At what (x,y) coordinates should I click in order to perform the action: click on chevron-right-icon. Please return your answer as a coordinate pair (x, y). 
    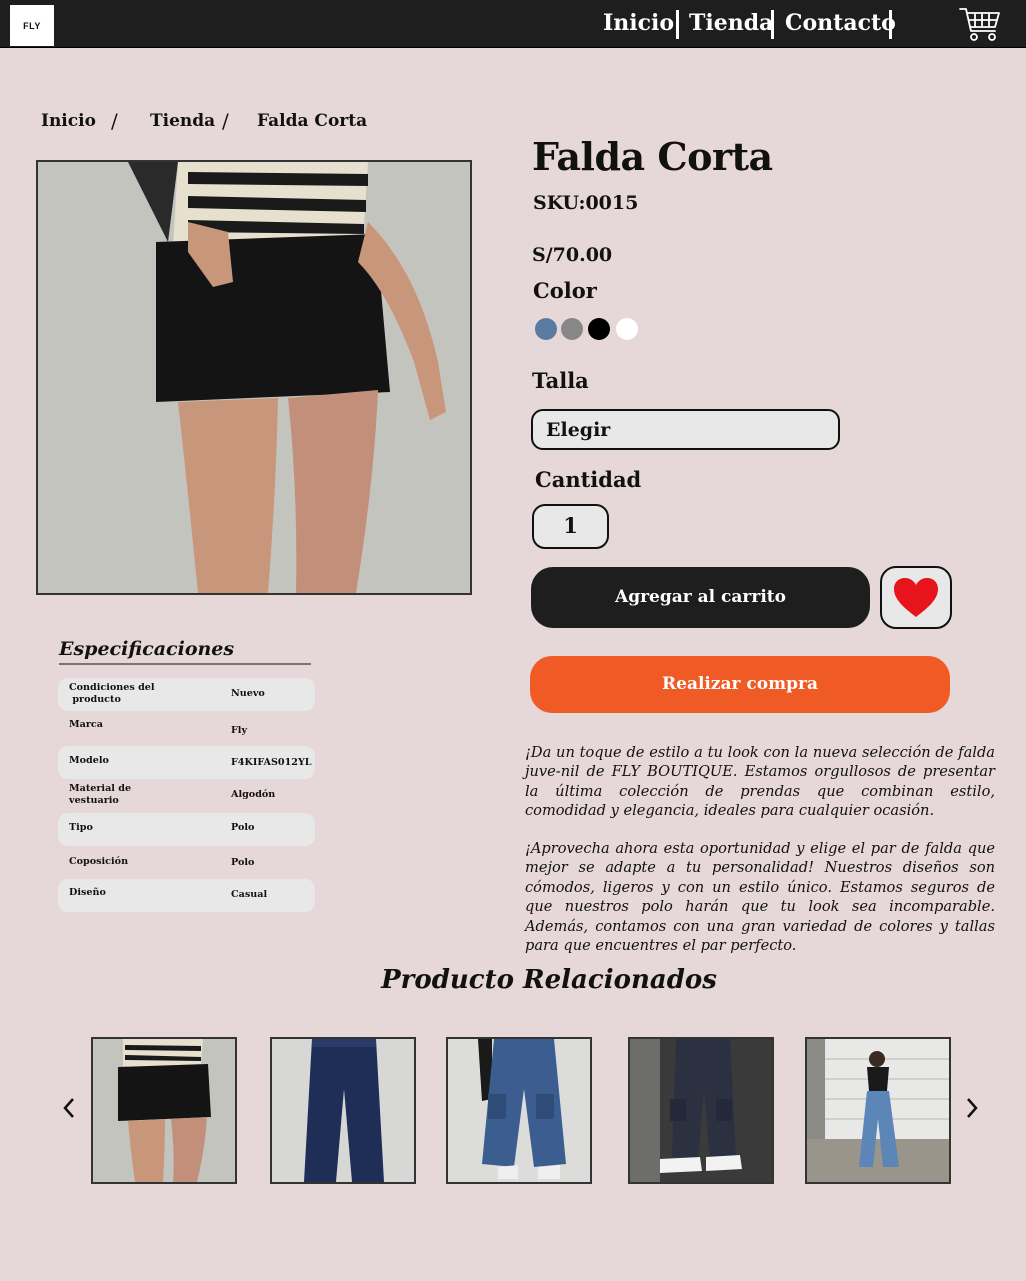
    Looking at the image, I should click on (972, 1108).